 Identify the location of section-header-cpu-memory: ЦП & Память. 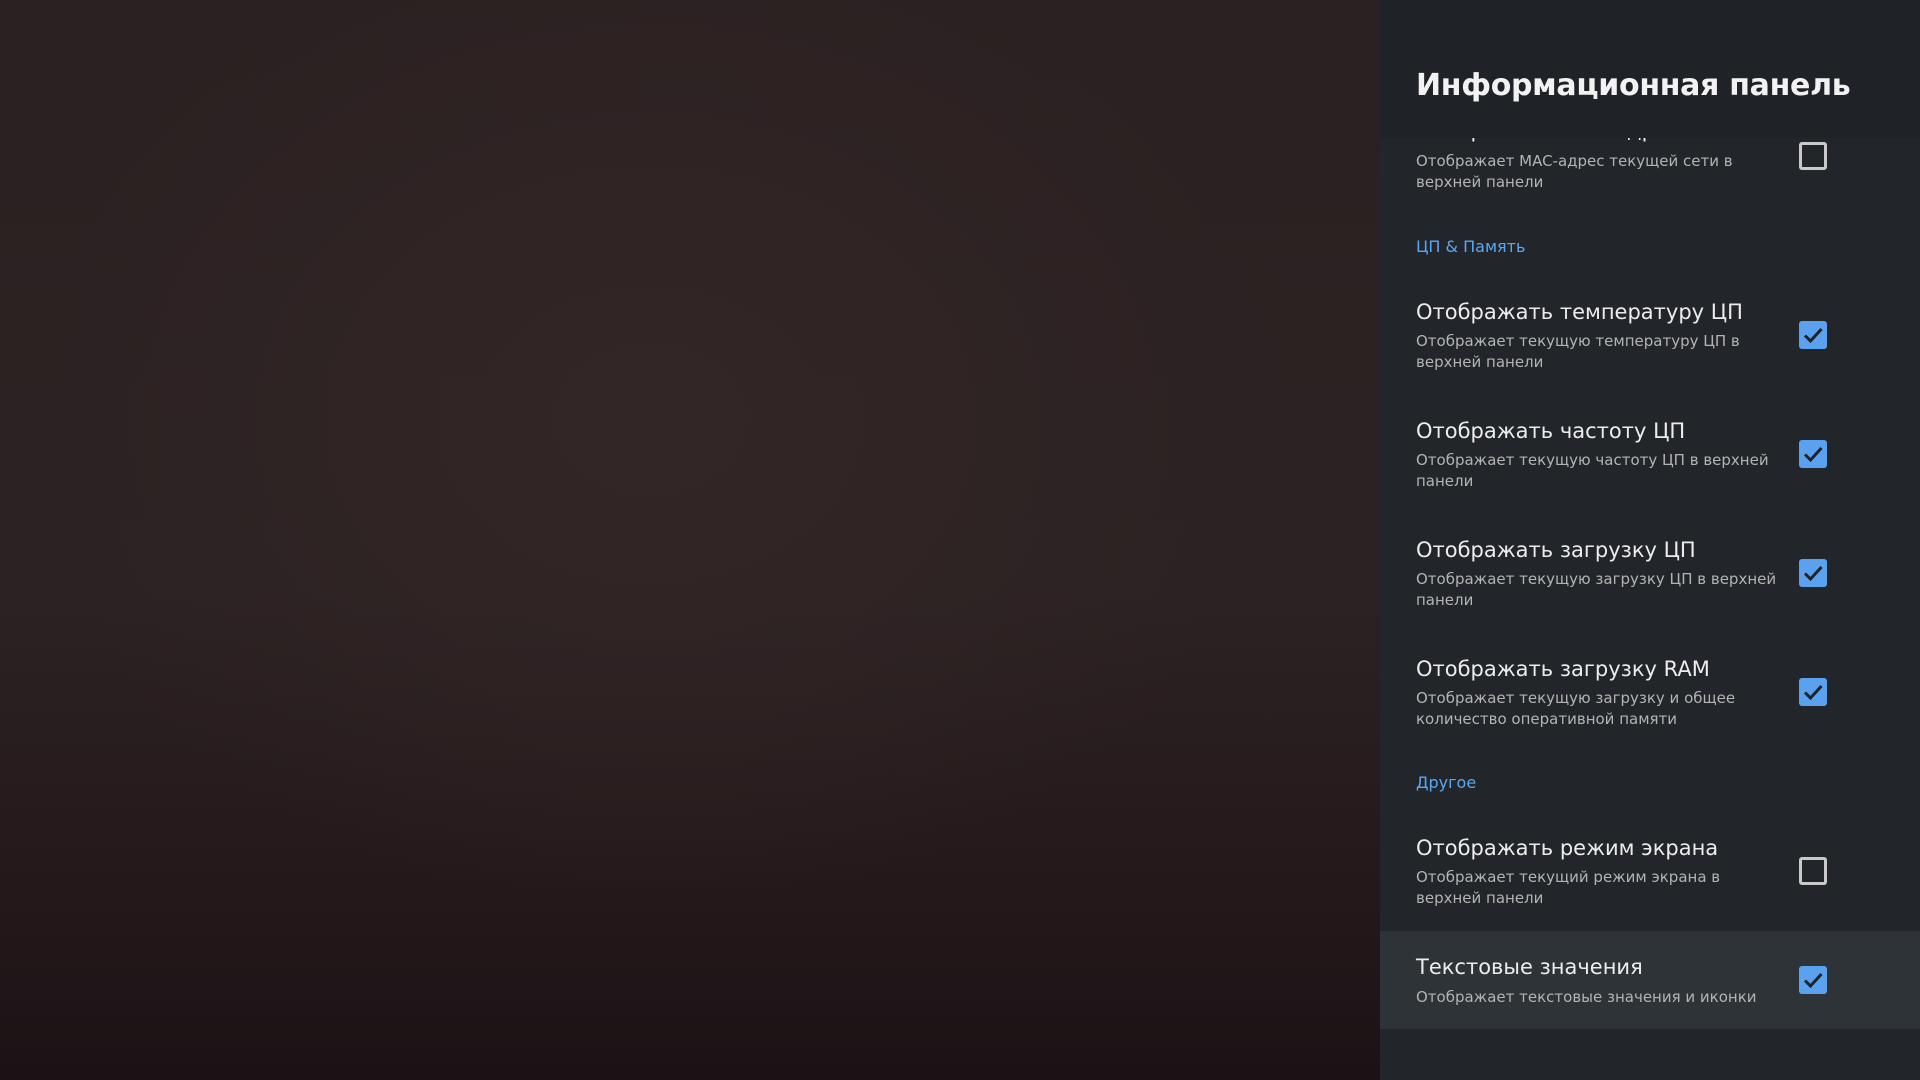
(1471, 246).